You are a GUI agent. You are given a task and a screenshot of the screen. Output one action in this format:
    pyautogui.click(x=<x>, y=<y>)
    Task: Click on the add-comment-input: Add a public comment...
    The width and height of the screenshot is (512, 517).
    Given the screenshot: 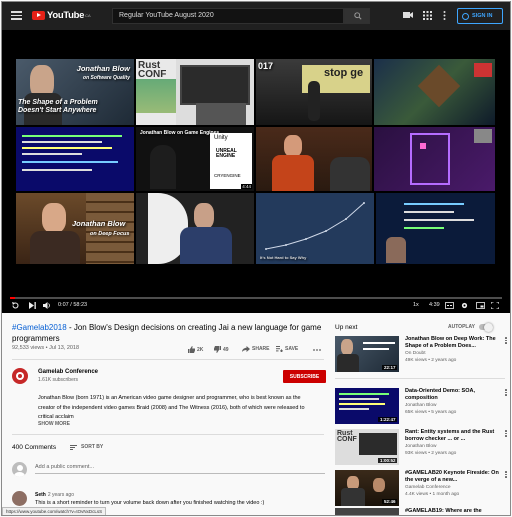 What is the action you would take?
    pyautogui.click(x=180, y=469)
    